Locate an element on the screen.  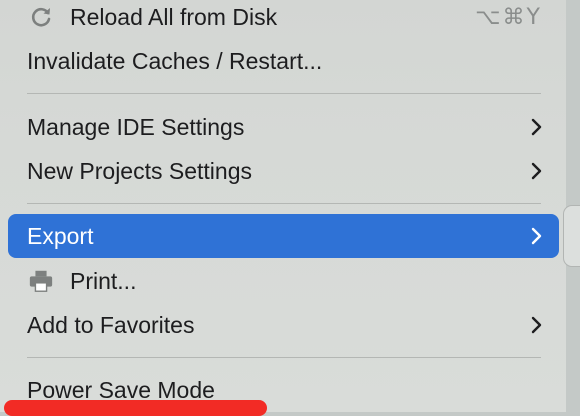
menu-item-label: New Projects Settings is located at coordinates (139, 170).